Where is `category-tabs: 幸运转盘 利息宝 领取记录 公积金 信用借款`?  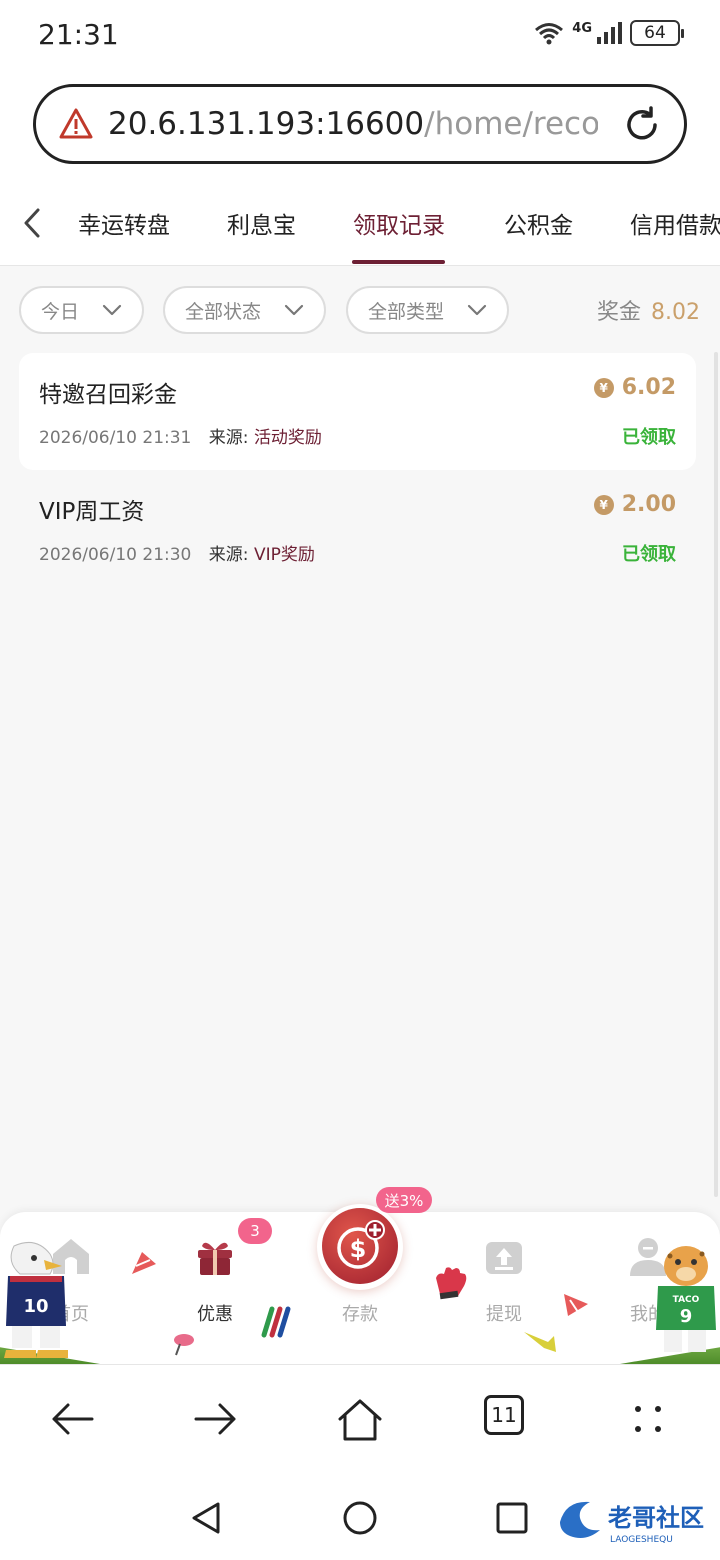 category-tabs: 幸运转盘 利息宝 领取记录 公积金 信用借款 is located at coordinates (360, 224).